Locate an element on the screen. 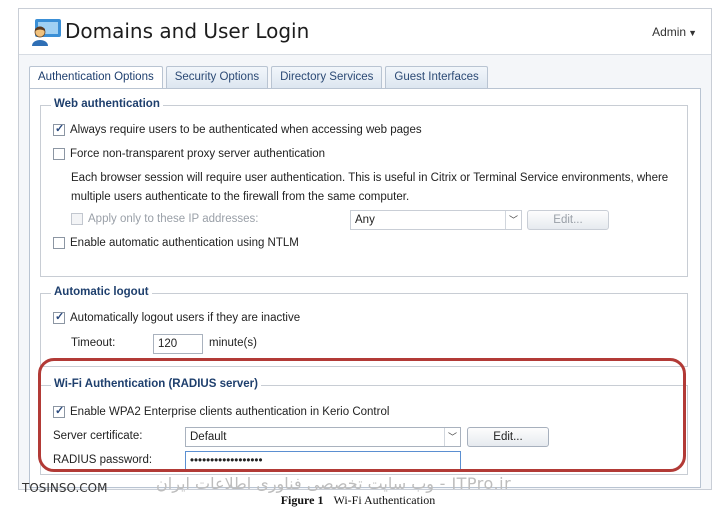  enable-wpa2-checkbox is located at coordinates (59, 411).